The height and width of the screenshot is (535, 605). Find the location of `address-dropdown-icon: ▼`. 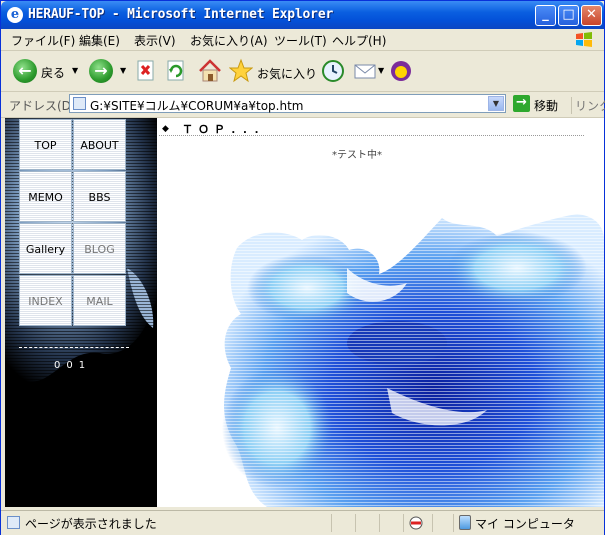

address-dropdown-icon: ▼ is located at coordinates (496, 103).